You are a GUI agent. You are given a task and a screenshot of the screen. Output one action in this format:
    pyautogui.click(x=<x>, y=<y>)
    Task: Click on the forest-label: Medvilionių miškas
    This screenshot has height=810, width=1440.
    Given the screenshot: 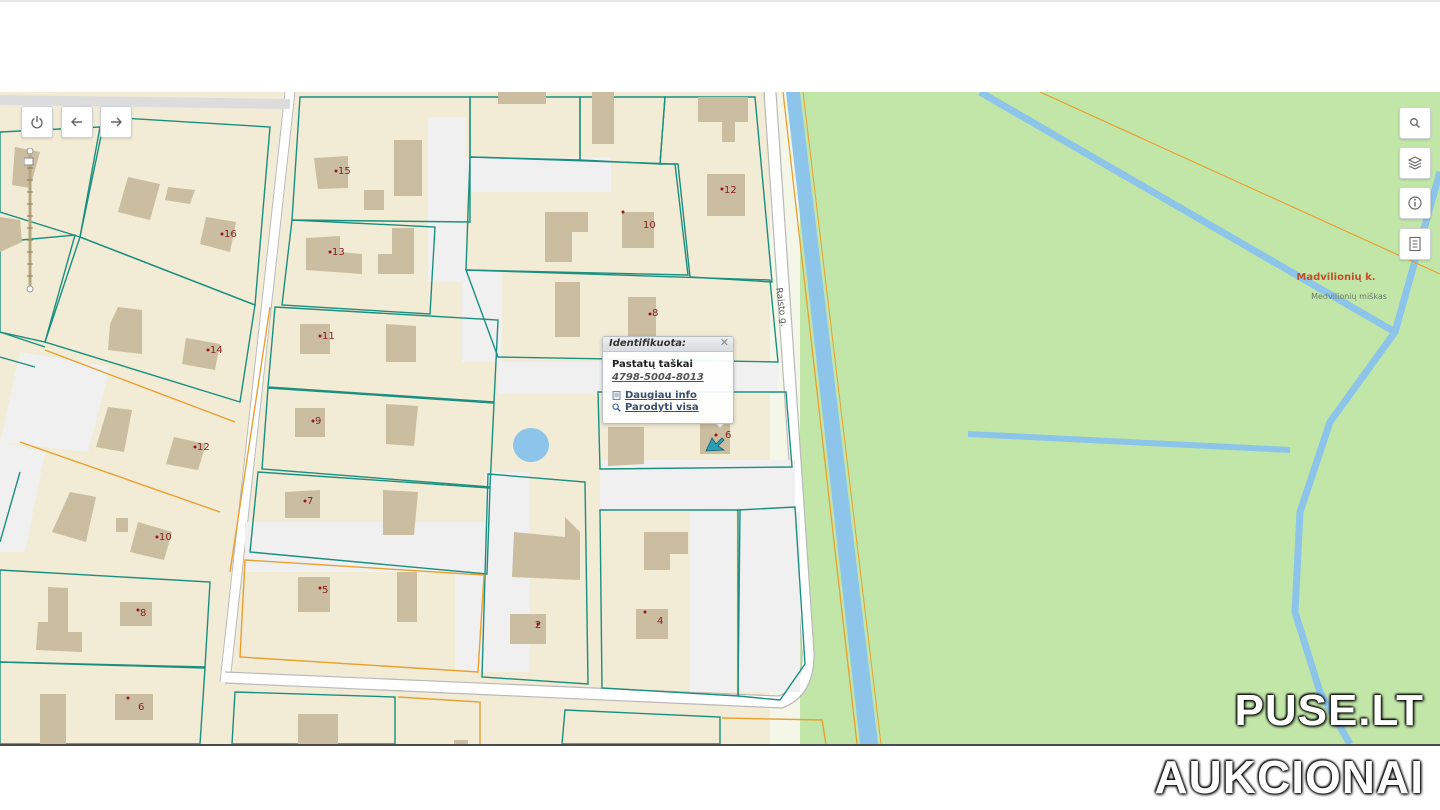 What is the action you would take?
    pyautogui.click(x=1349, y=296)
    